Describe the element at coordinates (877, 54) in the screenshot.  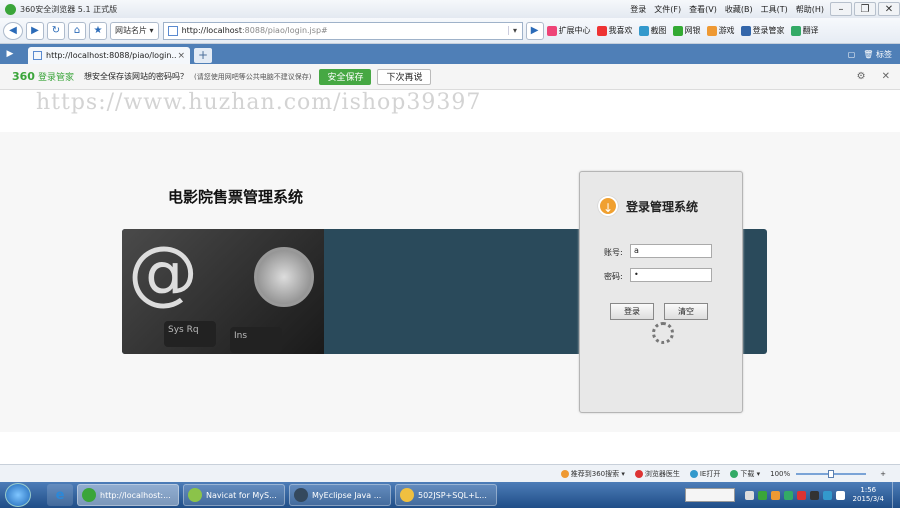
I see `trash-tabs-button: 🗑 标签` at that location.